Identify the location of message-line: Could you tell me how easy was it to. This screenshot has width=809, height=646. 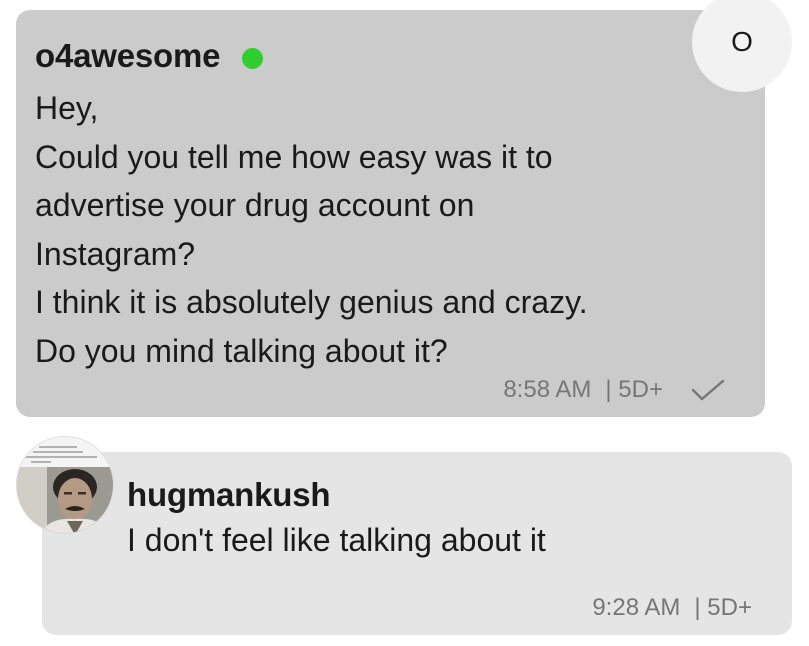
(294, 156).